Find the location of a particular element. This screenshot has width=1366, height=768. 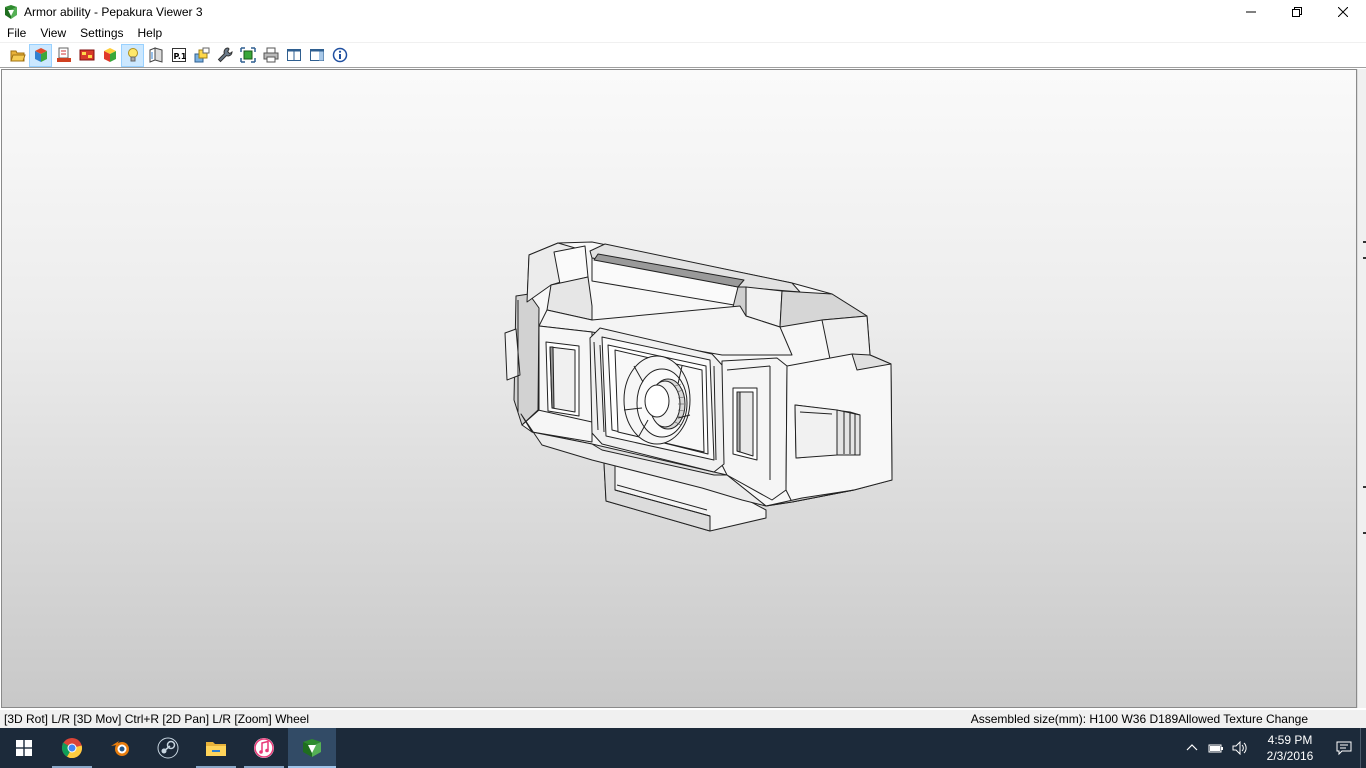

show-hidden-icons-button is located at coordinates (1192, 748).